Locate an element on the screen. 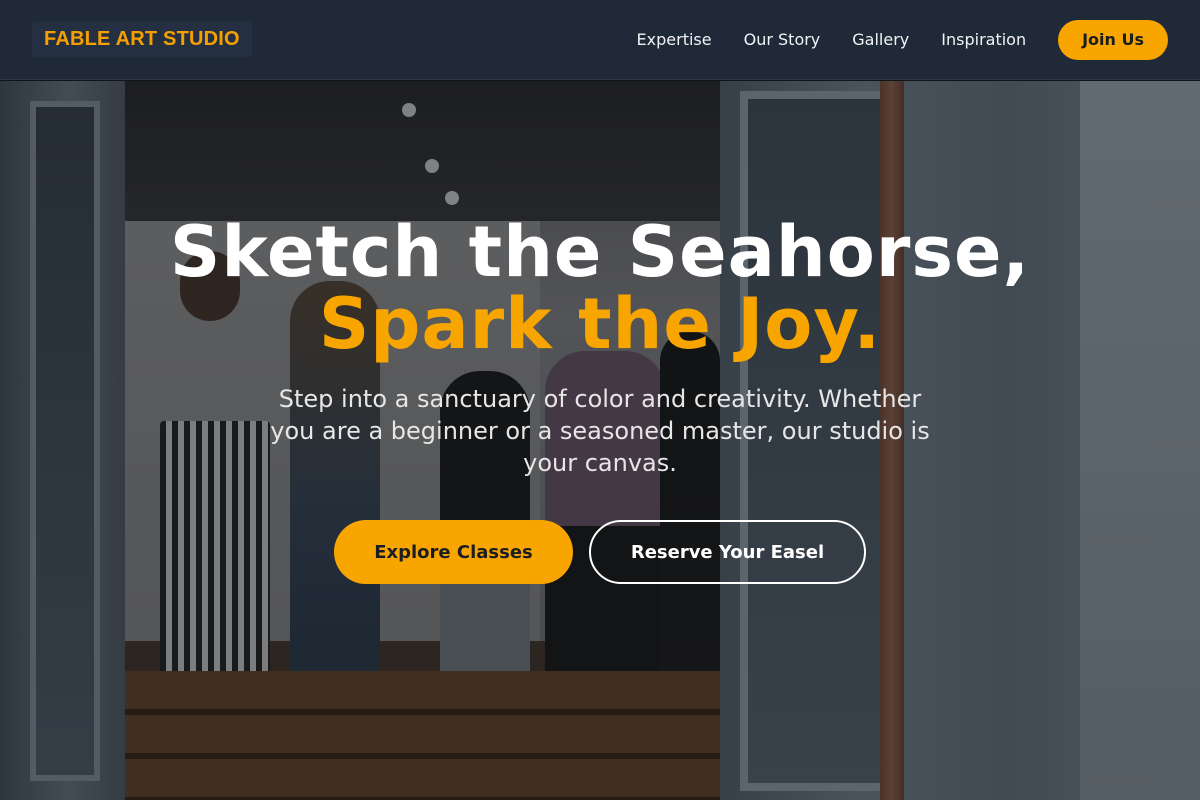  headline-line-2: Spark the Joy. is located at coordinates (600, 324).